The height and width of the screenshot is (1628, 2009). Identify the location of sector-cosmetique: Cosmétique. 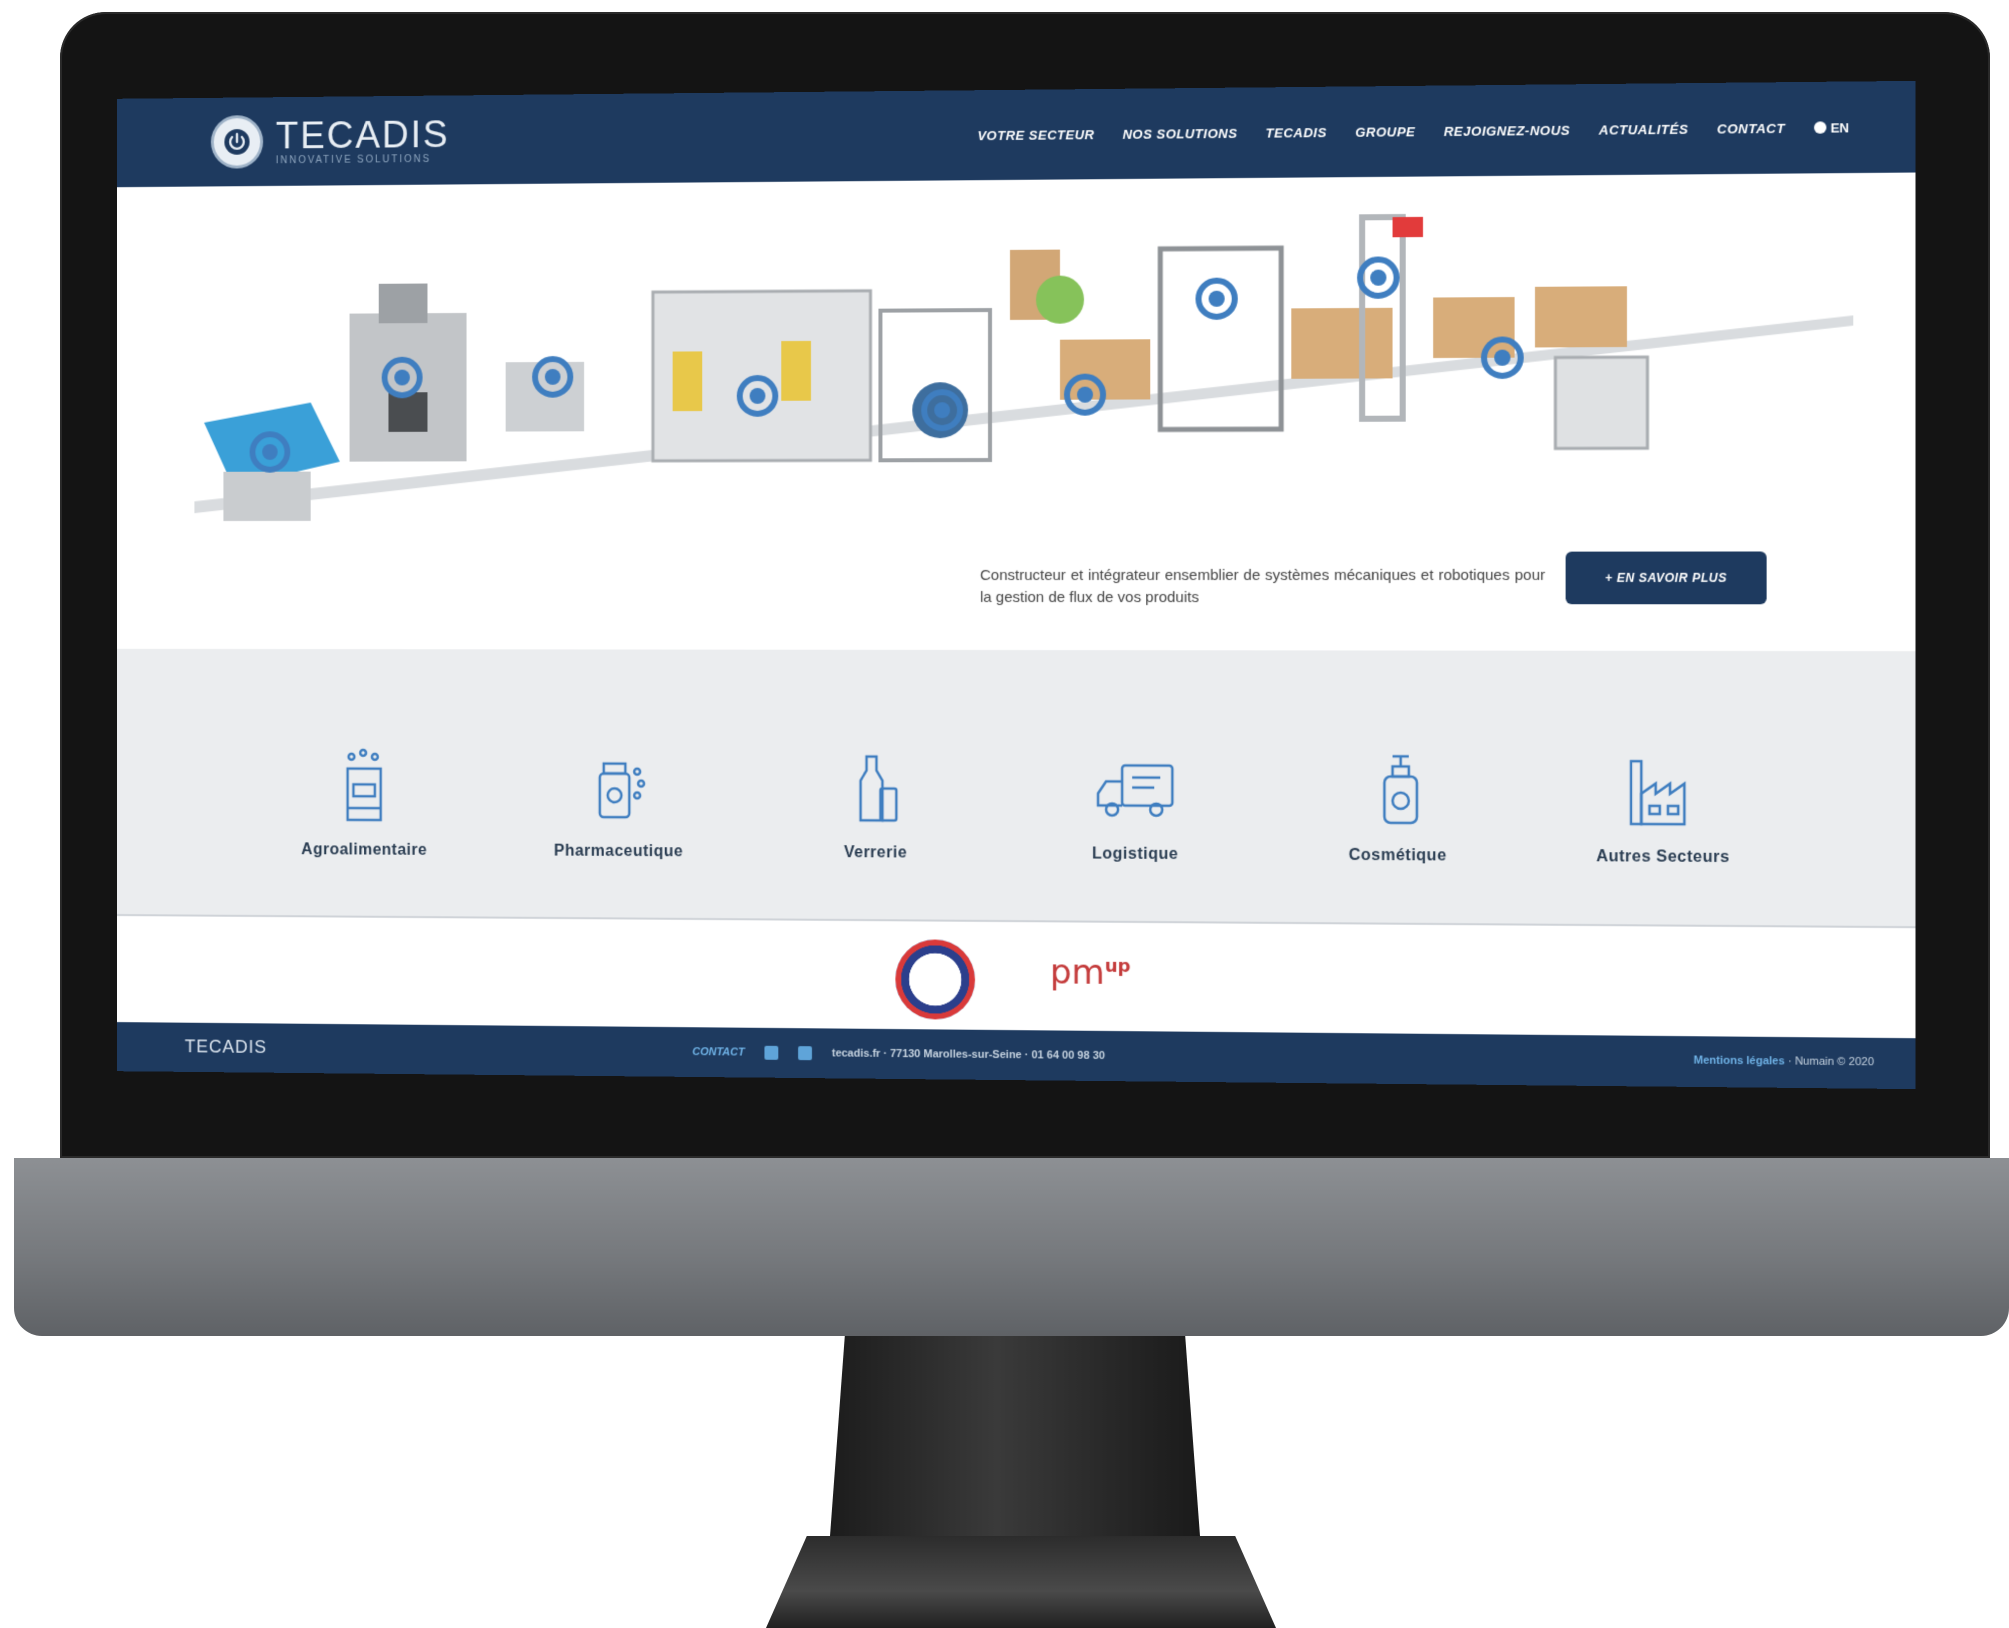
(1397, 806).